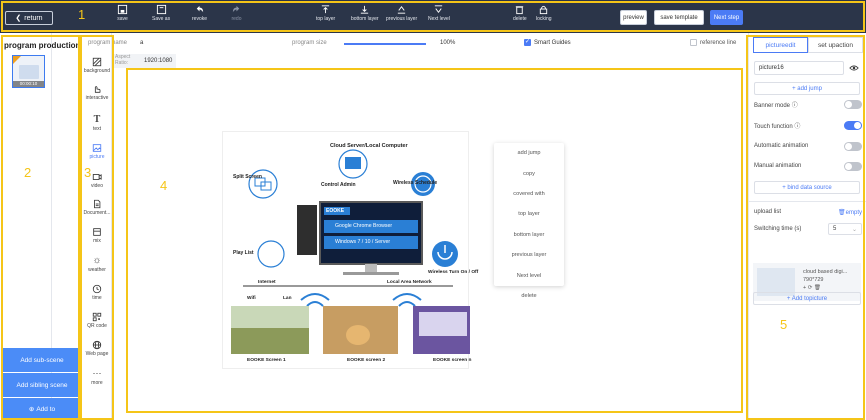 This screenshot has height=420, width=866. Describe the element at coordinates (141, 43) in the screenshot. I see `program-name-input: a` at that location.